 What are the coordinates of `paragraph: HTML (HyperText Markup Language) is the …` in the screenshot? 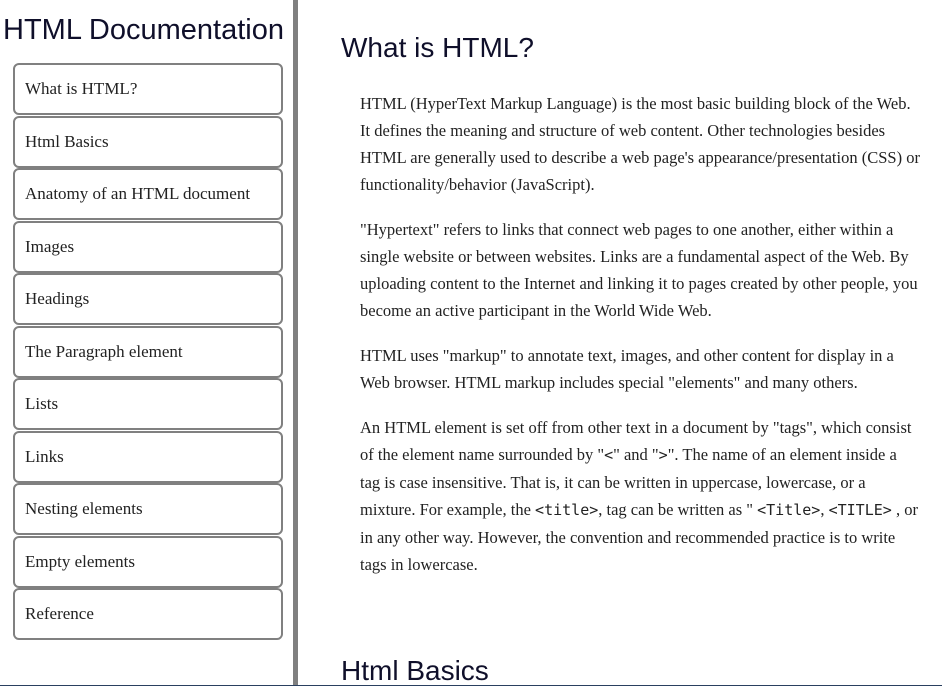 It's located at (640, 144).